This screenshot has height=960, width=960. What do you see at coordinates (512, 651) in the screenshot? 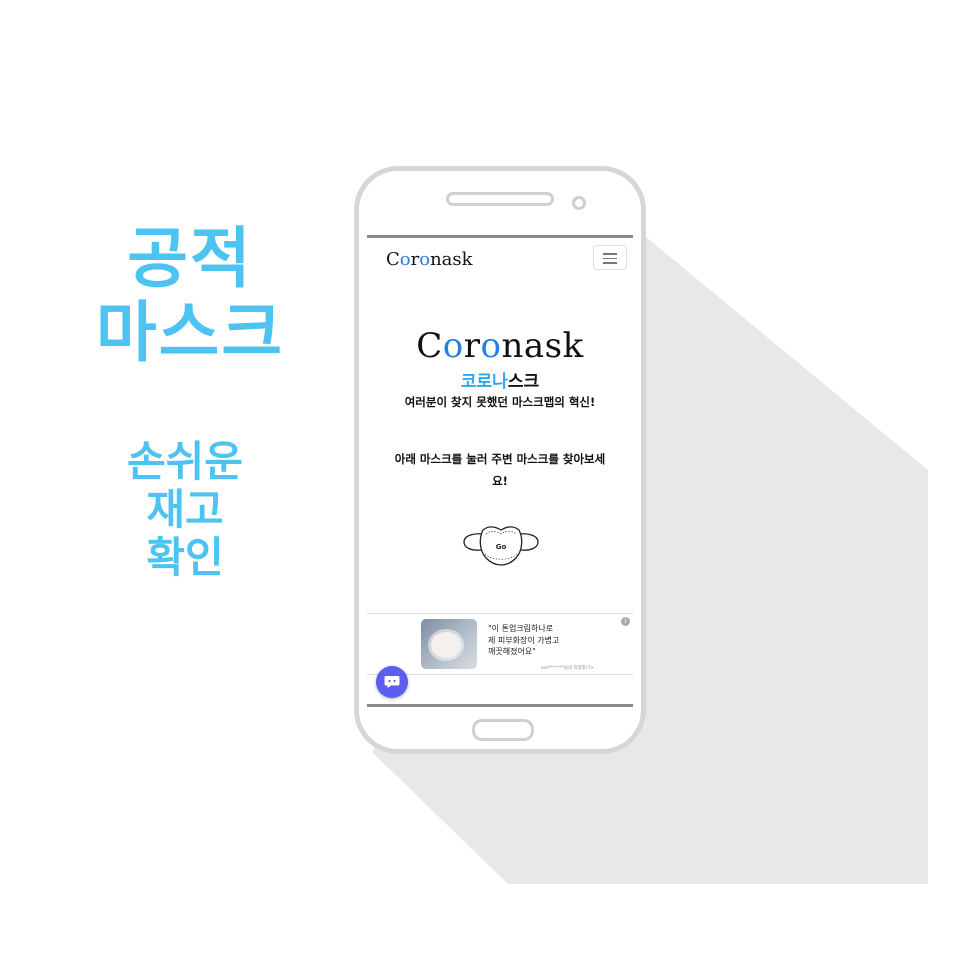
I see `ad-text-line: 깨끗해졌어요"` at bounding box center [512, 651].